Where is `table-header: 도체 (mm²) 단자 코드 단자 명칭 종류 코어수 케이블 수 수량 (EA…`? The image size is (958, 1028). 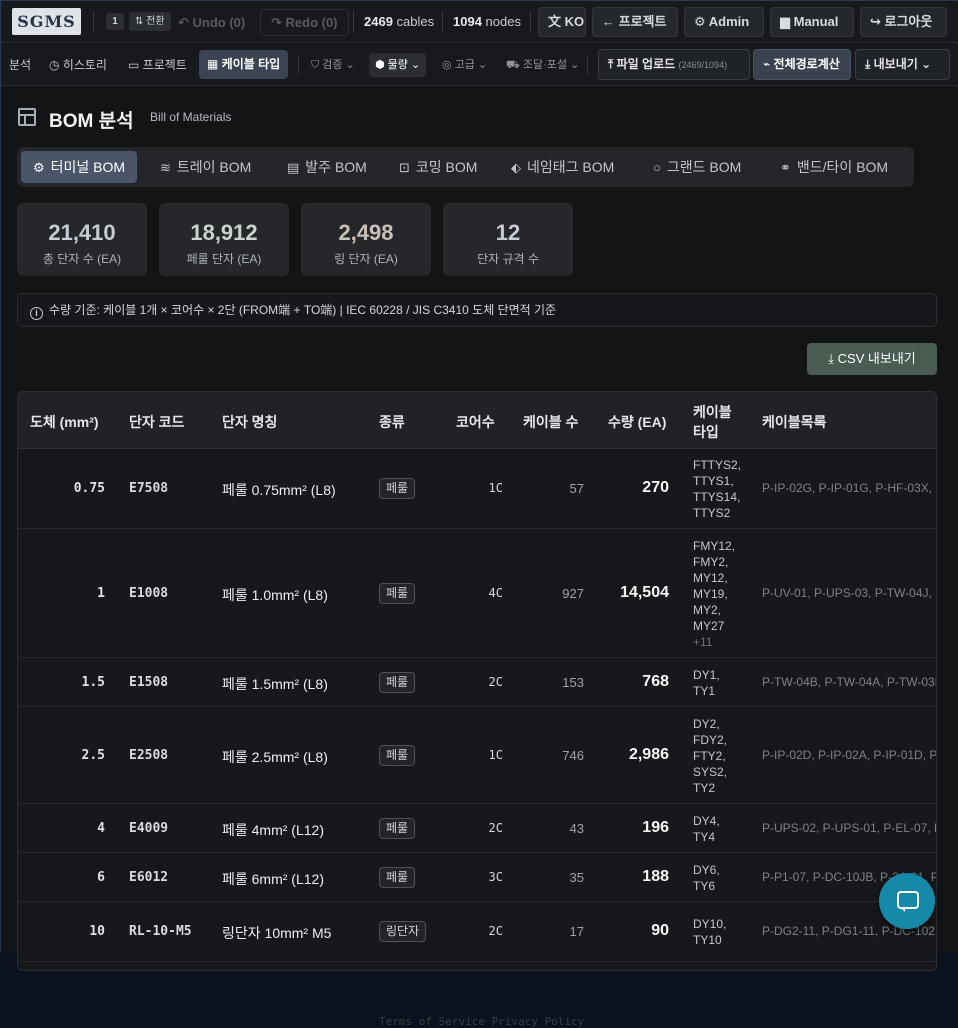 table-header: 도체 (mm²) 단자 코드 단자 명칭 종류 코어수 케이블 수 수량 (EA… is located at coordinates (477, 420).